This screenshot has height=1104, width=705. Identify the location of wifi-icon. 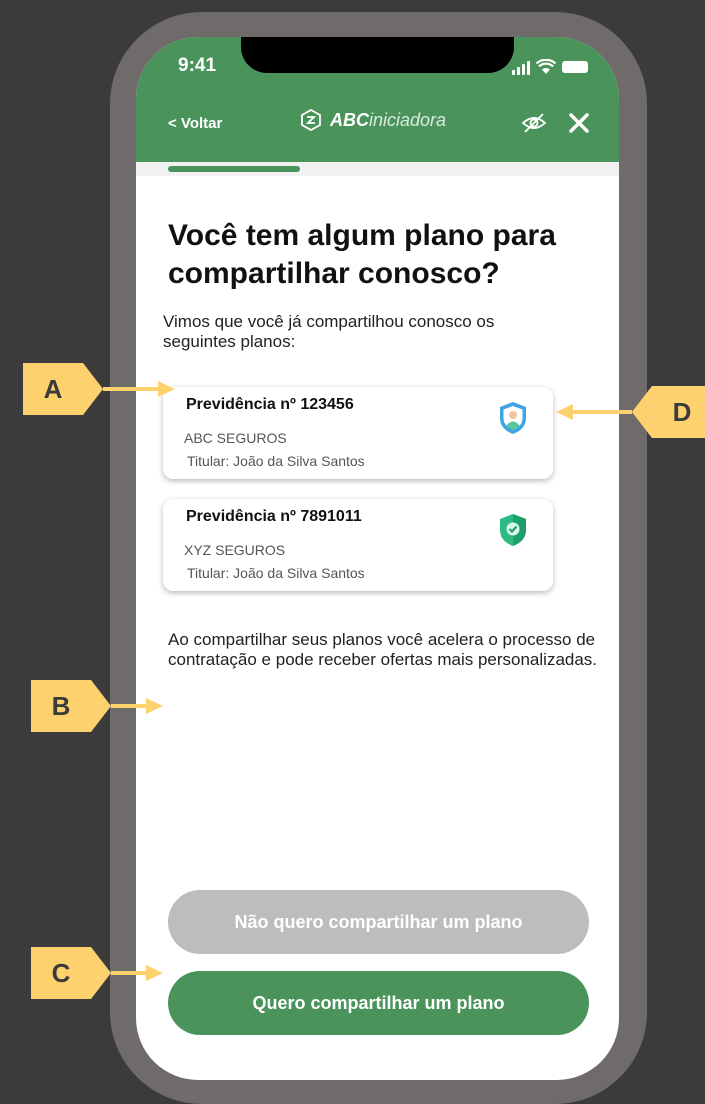
(546, 66).